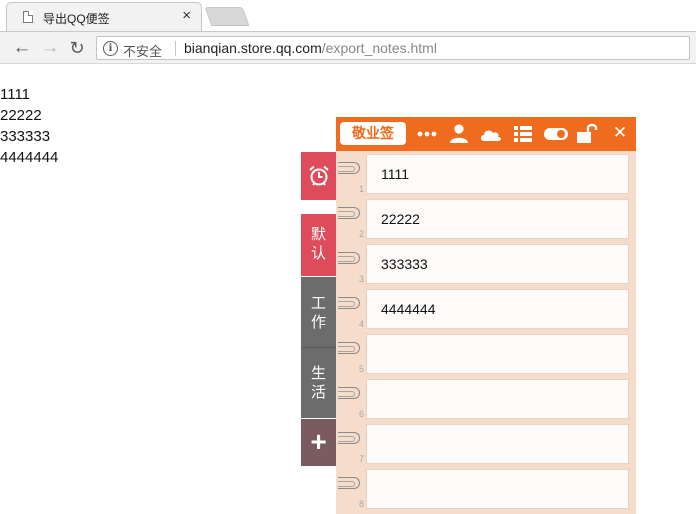 Image resolution: width=696 pixels, height=514 pixels. I want to click on note-number: 3, so click(361, 279).